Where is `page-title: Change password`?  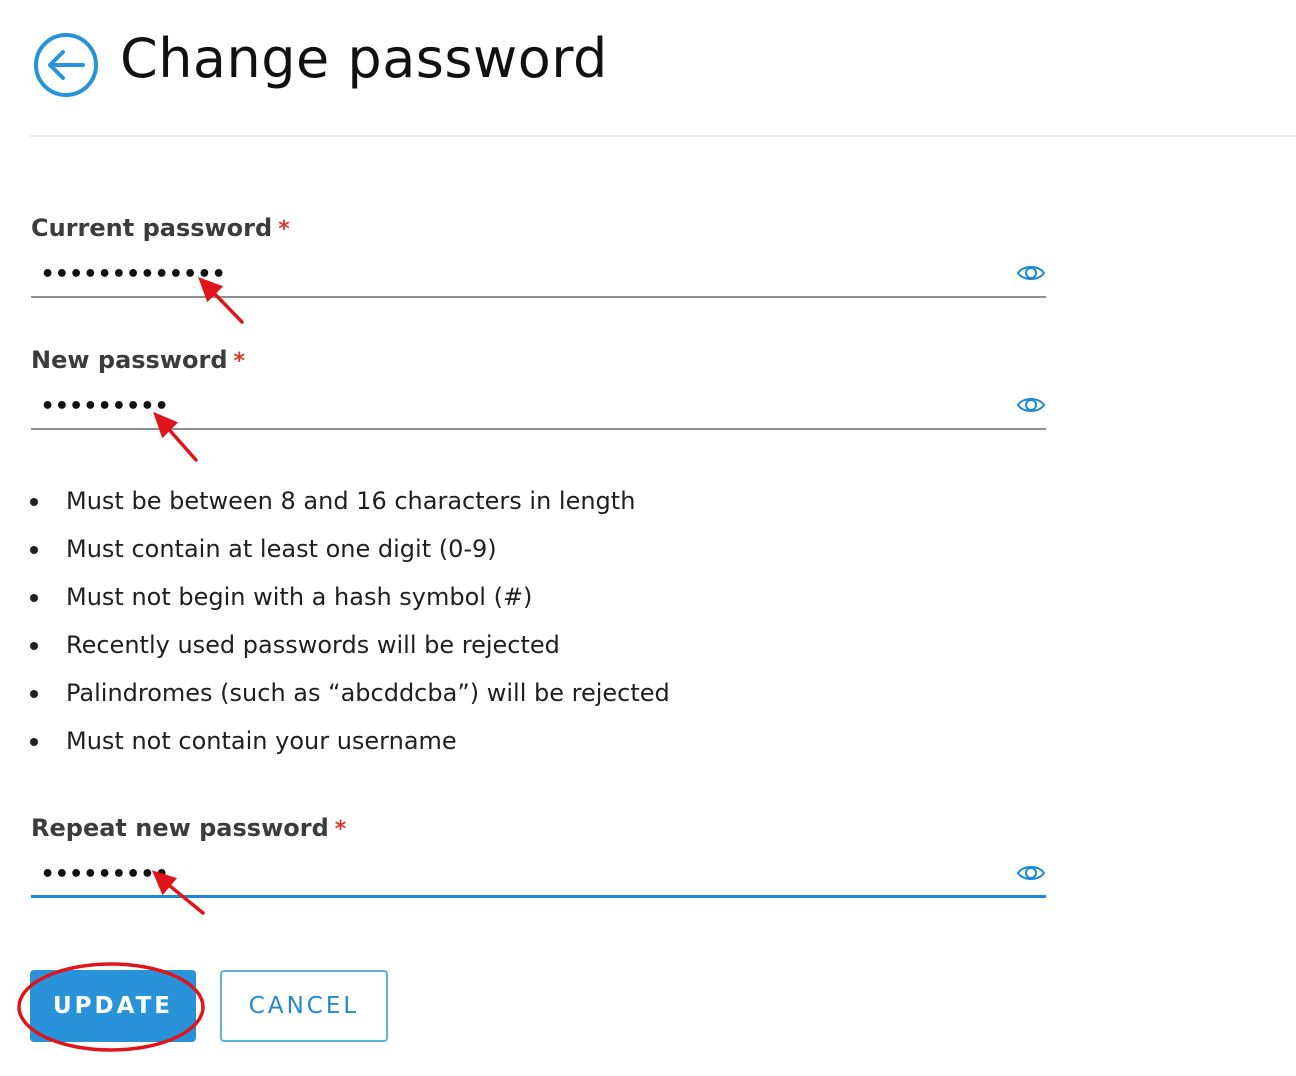 page-title: Change password is located at coordinates (364, 58).